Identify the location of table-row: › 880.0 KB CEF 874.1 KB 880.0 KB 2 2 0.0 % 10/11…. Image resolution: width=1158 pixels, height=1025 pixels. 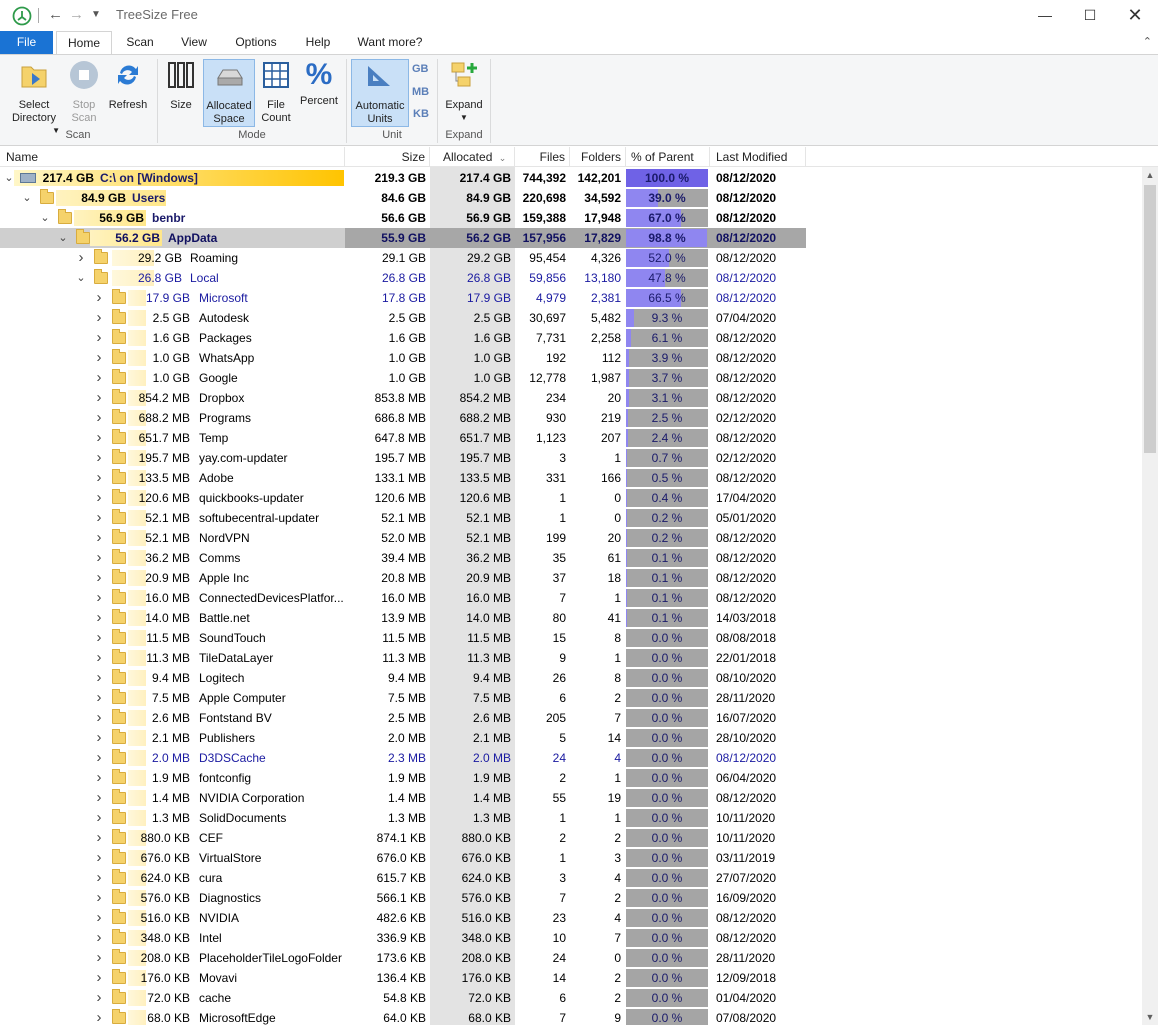
(571, 838).